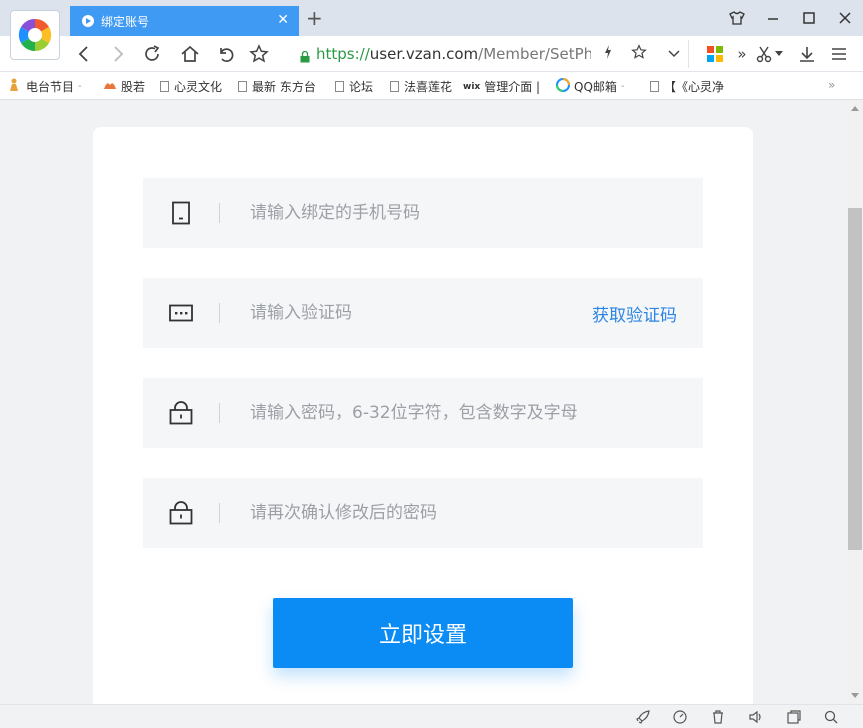  Describe the element at coordinates (718, 717) in the screenshot. I see `trash-icon` at that location.